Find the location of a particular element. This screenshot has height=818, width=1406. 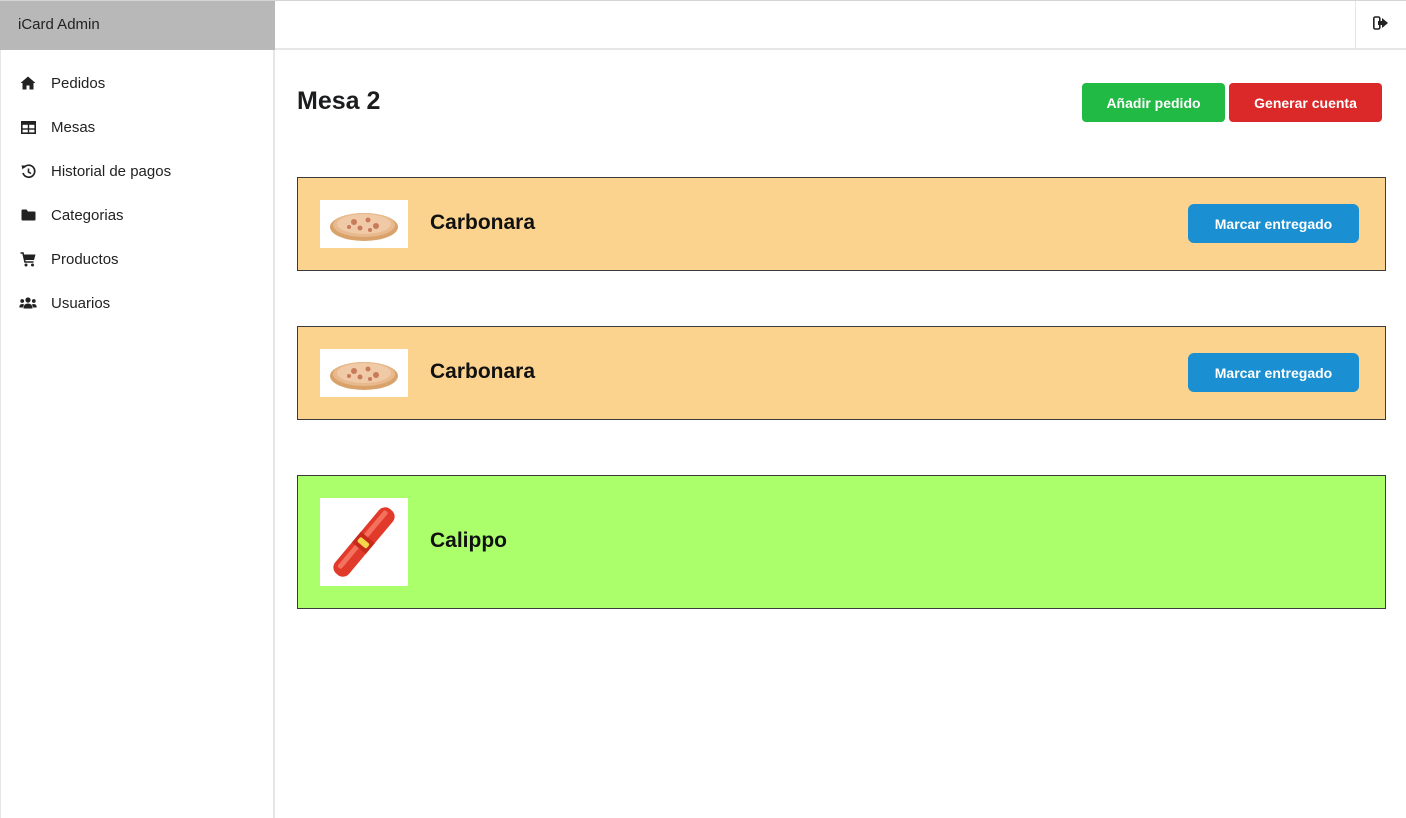

users-icon is located at coordinates (28, 303).